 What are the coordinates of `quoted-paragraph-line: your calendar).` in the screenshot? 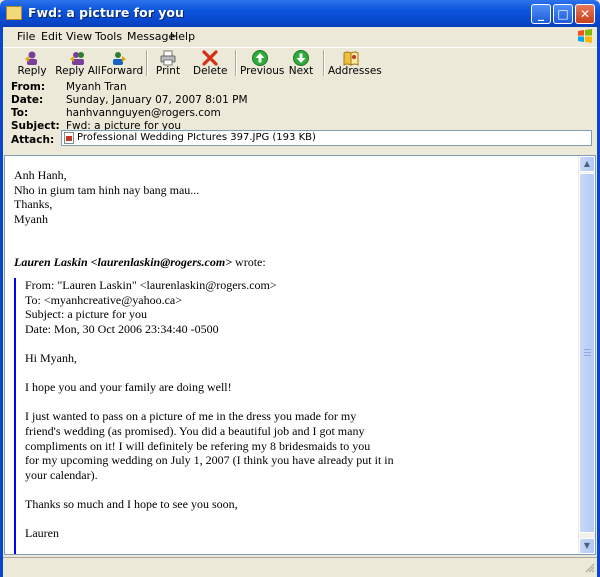 It's located at (61, 474).